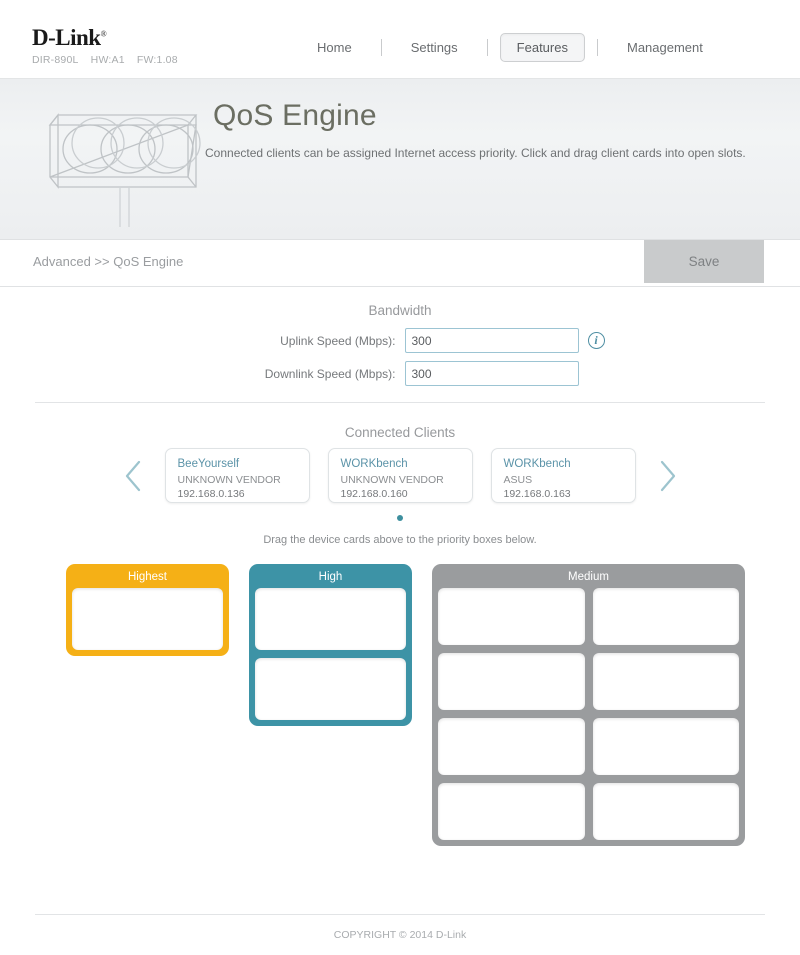 The width and height of the screenshot is (800, 955). I want to click on client-vendor: ASUS, so click(518, 479).